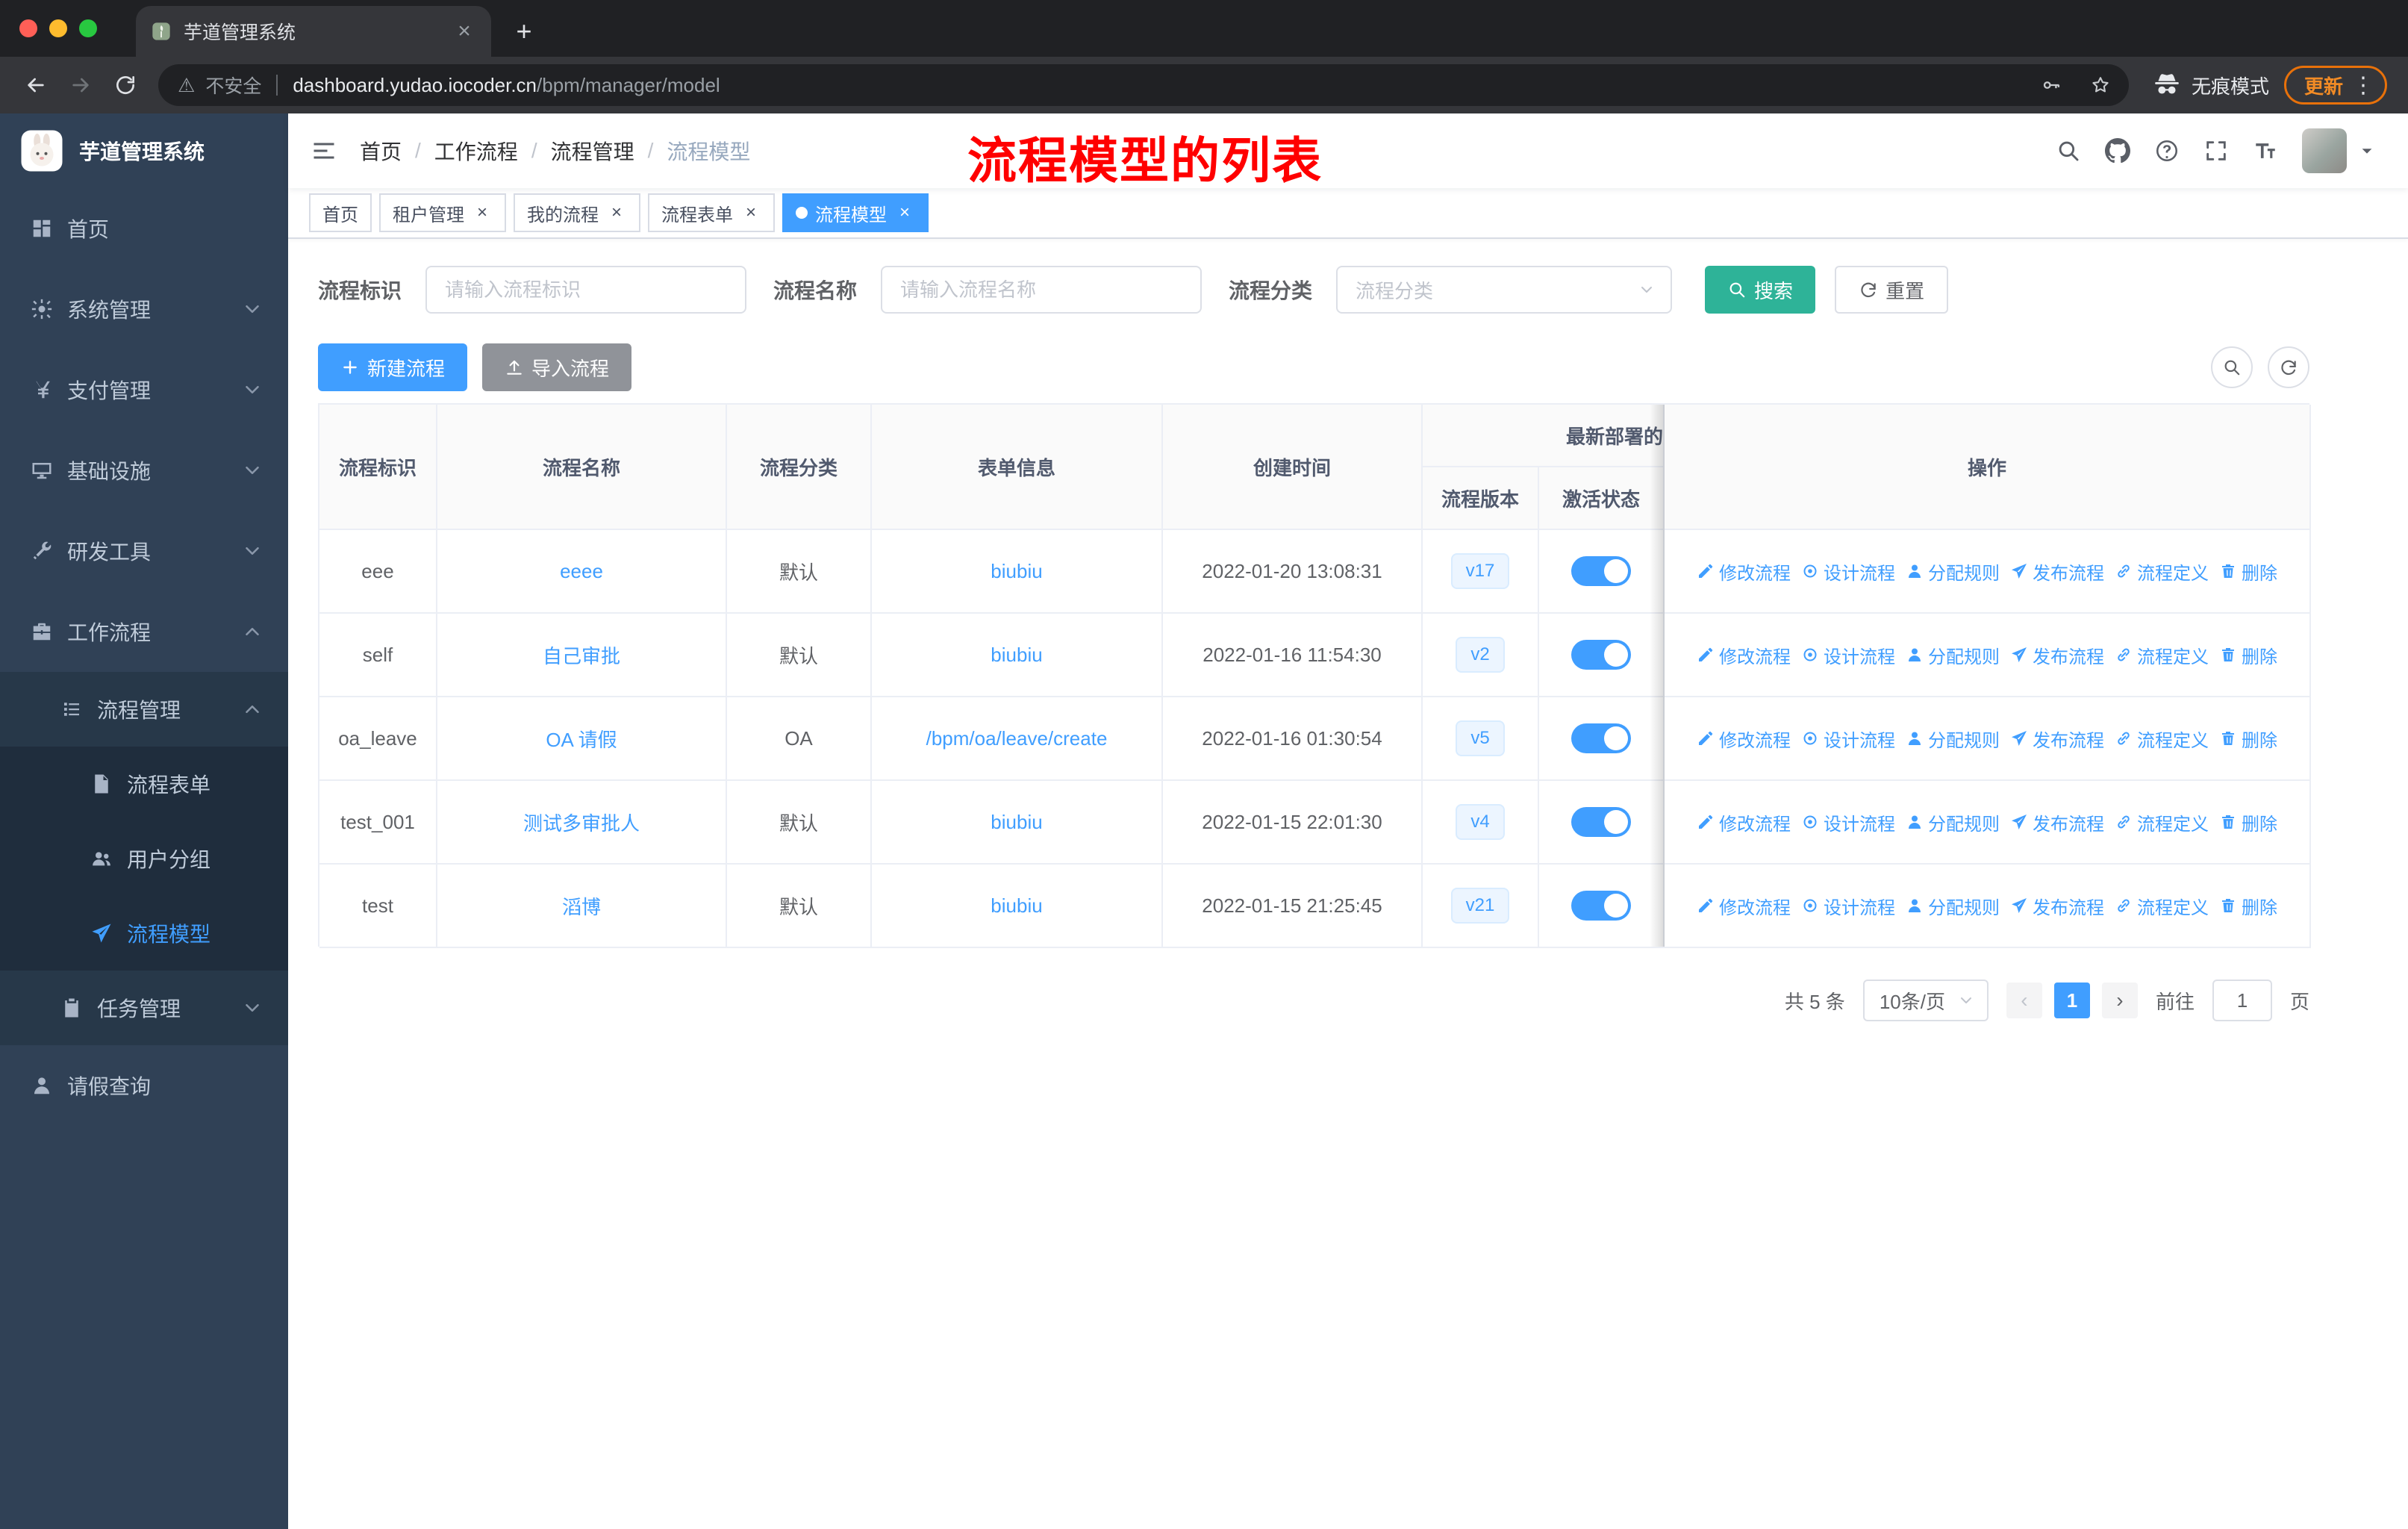  Describe the element at coordinates (2068, 151) in the screenshot. I see `search-icon` at that location.